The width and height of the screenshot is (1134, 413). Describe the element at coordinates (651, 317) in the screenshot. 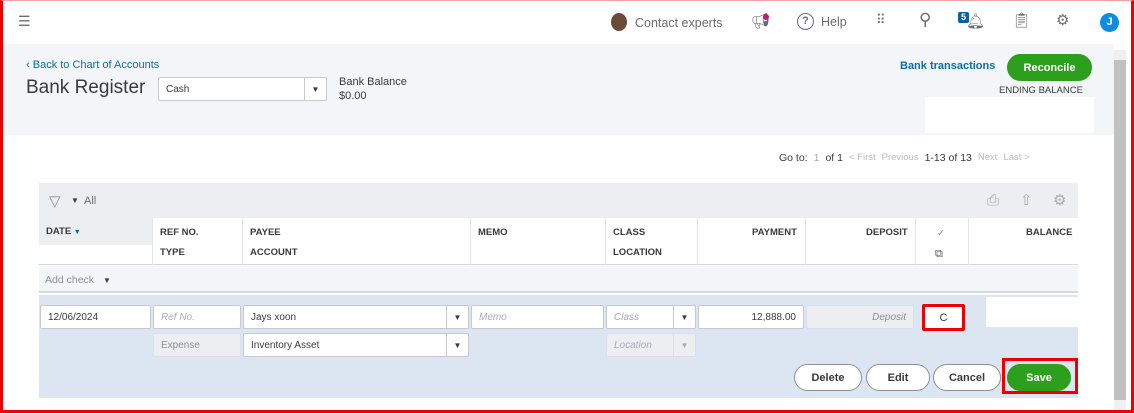

I see `class-select: Class ▼` at that location.